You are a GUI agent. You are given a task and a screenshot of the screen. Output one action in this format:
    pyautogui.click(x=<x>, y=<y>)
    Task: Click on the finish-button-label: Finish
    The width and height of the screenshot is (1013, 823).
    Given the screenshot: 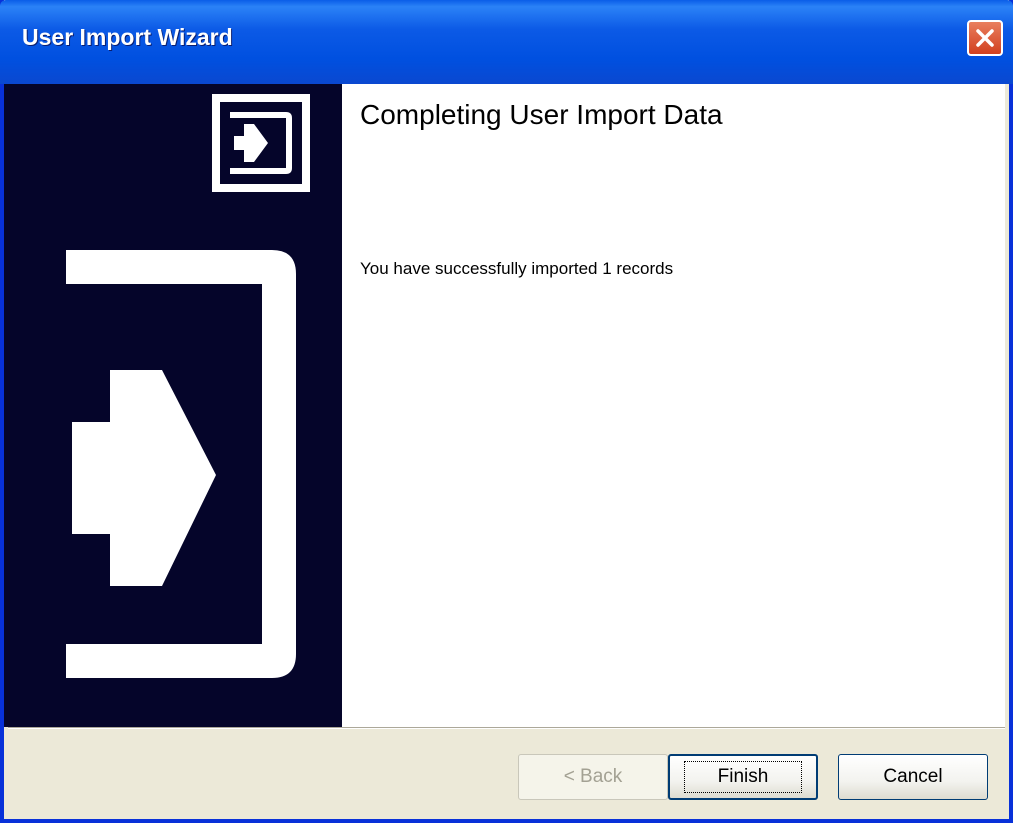 What is the action you would take?
    pyautogui.click(x=743, y=777)
    